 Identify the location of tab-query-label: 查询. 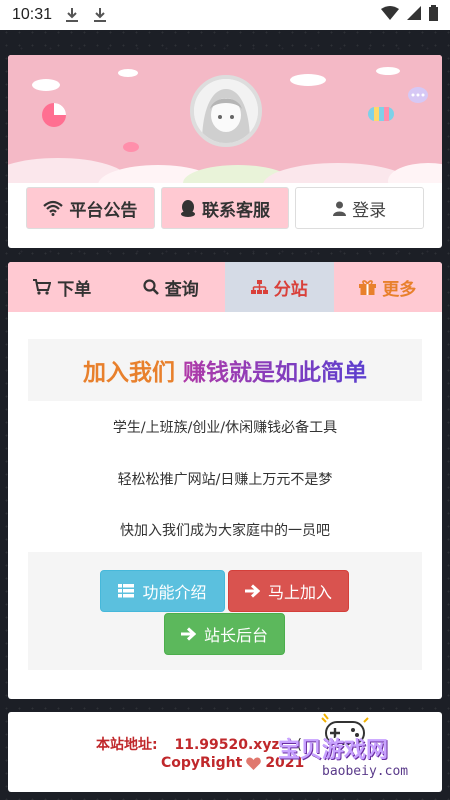
(181, 289).